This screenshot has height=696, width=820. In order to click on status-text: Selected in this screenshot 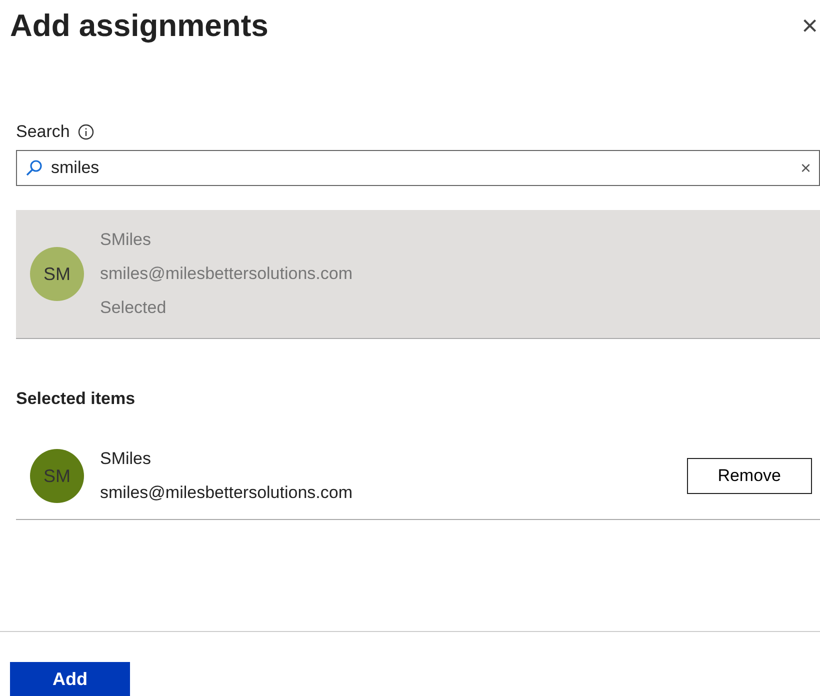, I will do `click(134, 308)`.